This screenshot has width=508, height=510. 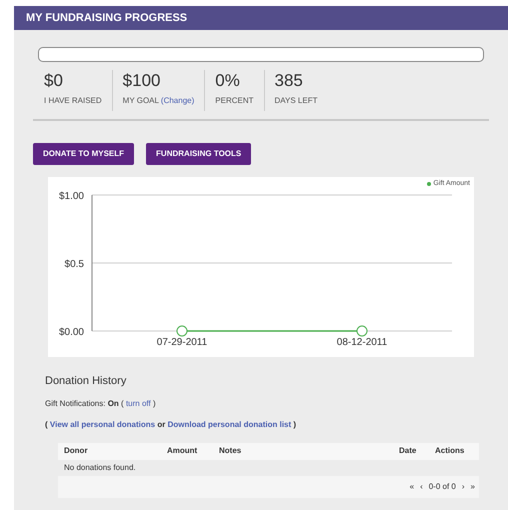 What do you see at coordinates (230, 424) in the screenshot?
I see `download-list-link: Download personal donation list` at bounding box center [230, 424].